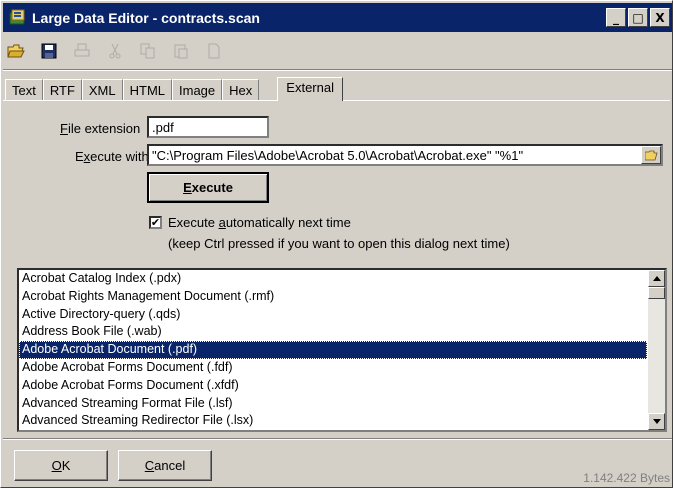 The height and width of the screenshot is (488, 673). I want to click on print-icon, so click(82, 50).